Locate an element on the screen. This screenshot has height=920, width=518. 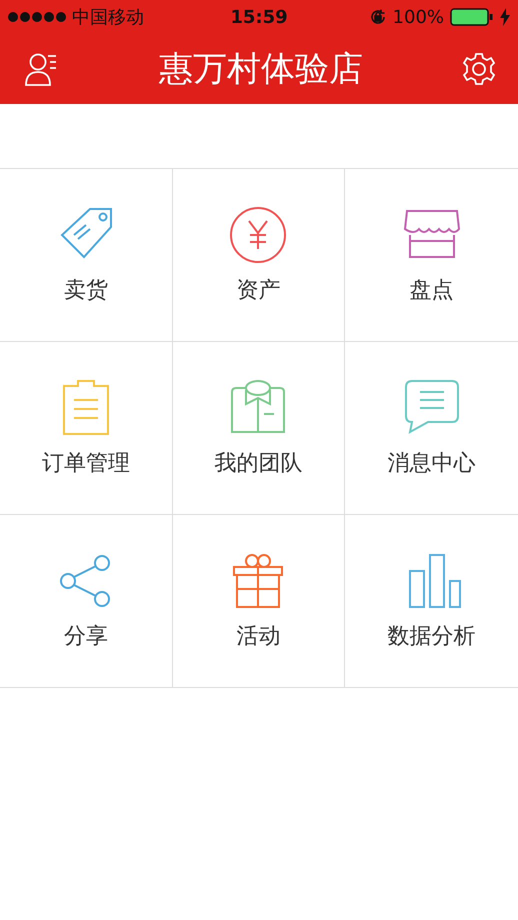
signal-icon is located at coordinates (37, 17).